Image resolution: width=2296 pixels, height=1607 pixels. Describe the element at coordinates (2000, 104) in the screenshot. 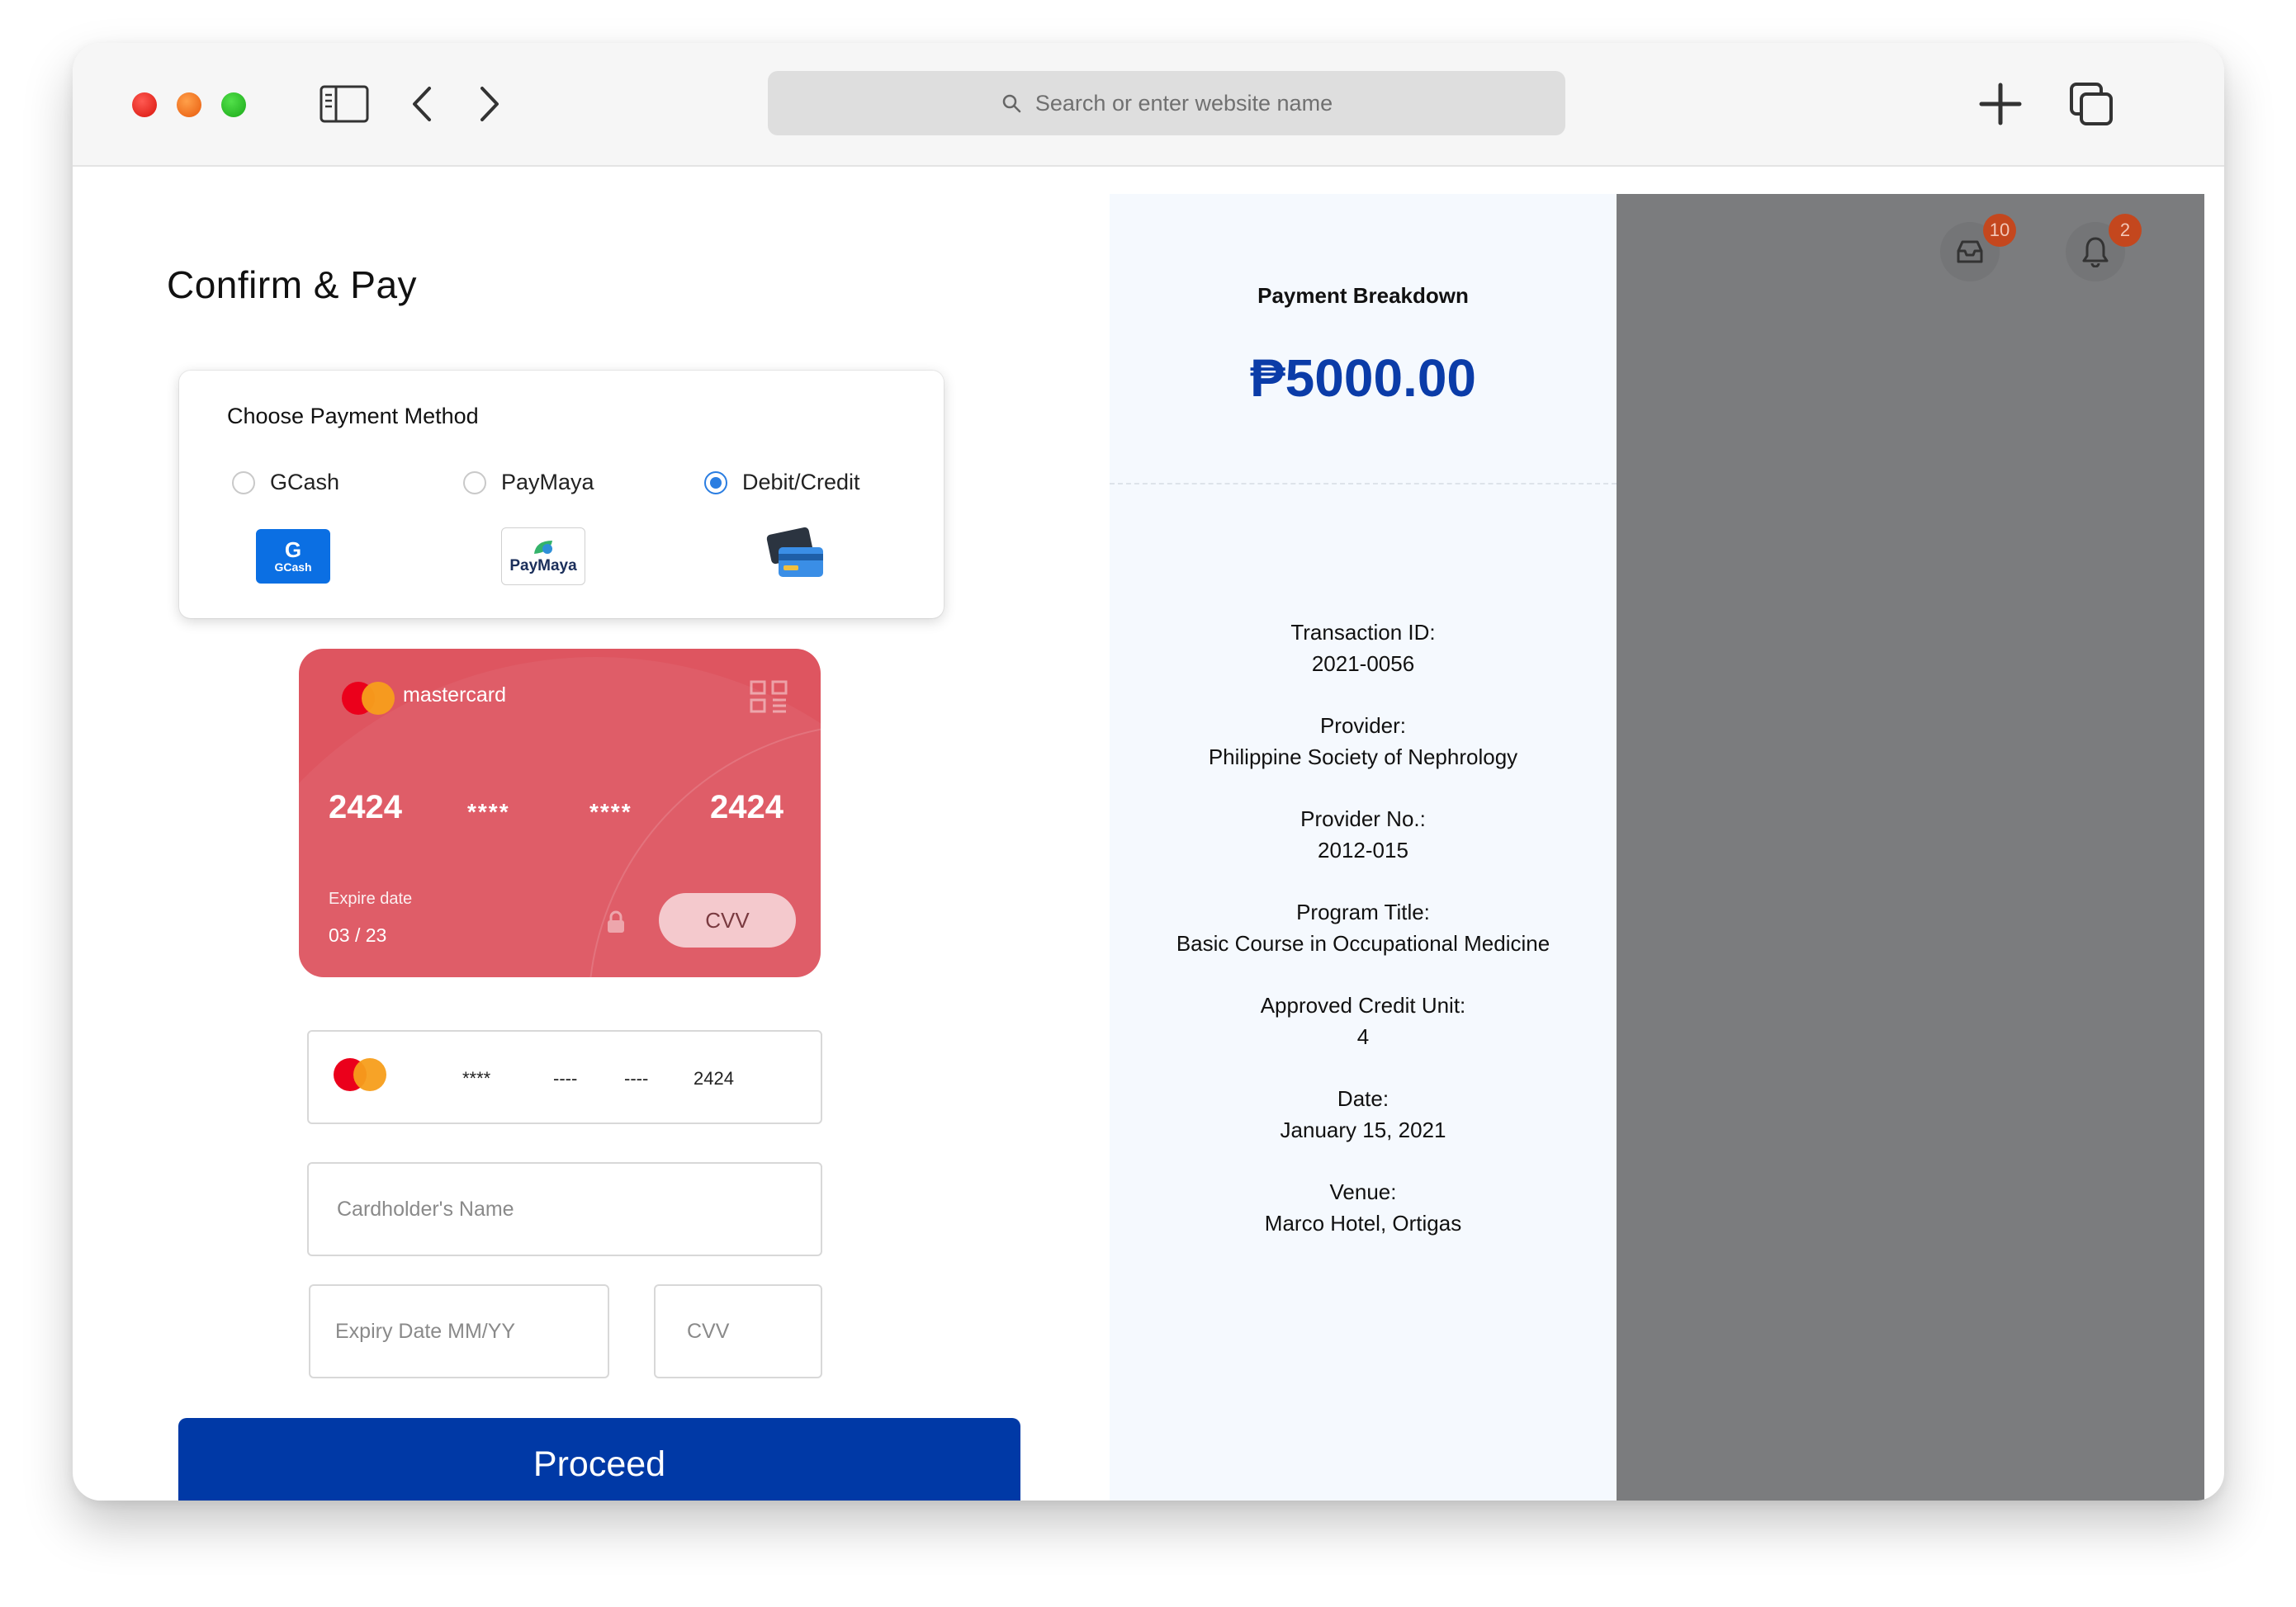

I see `new-tab-icon` at that location.